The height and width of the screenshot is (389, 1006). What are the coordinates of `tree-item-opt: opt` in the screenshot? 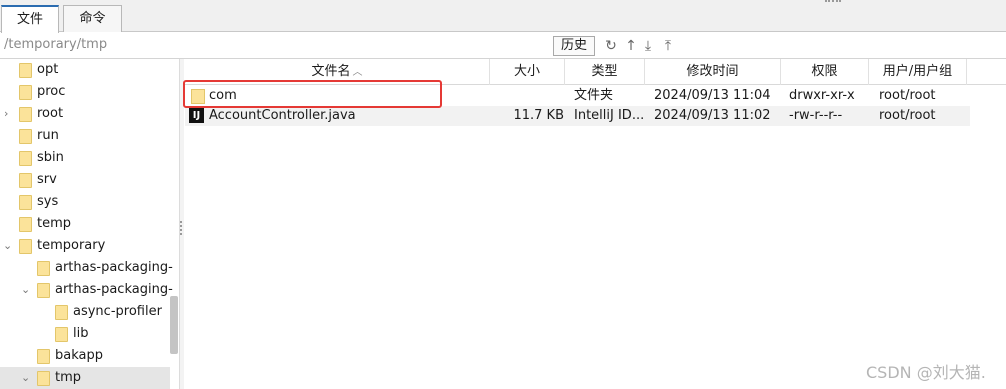 It's located at (85, 70).